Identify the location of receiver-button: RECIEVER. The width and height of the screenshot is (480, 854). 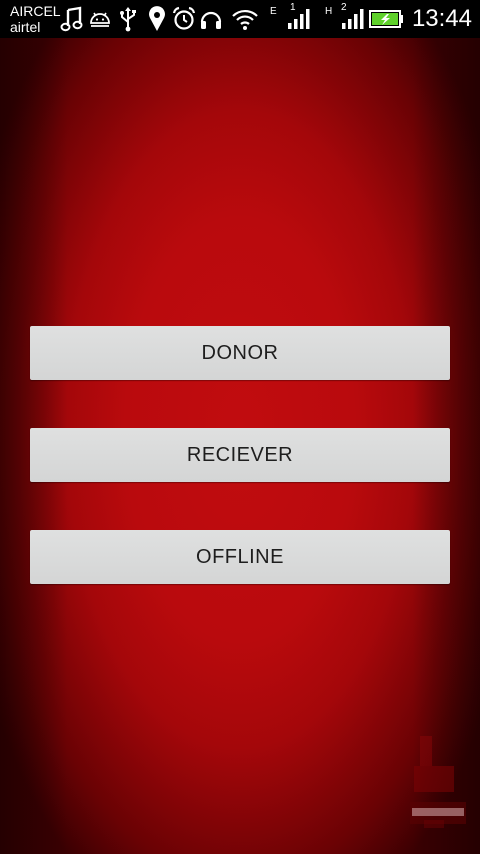
(240, 455).